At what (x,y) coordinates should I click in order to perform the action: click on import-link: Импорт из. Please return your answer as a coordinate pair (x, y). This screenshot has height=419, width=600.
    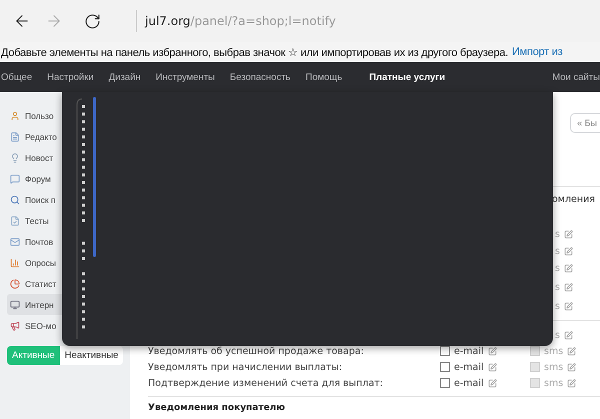
    Looking at the image, I should click on (537, 52).